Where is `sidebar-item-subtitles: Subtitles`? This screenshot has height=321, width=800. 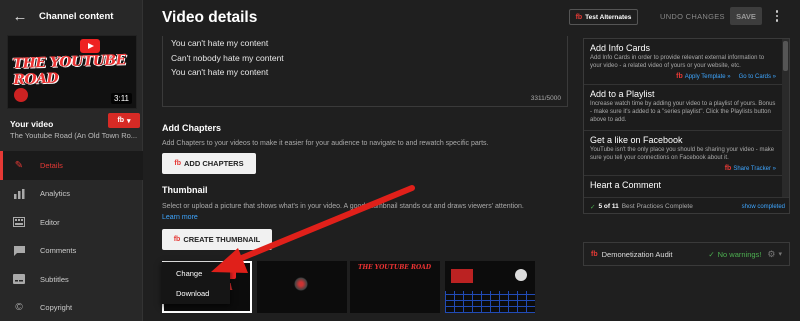 sidebar-item-subtitles: Subtitles is located at coordinates (71, 279).